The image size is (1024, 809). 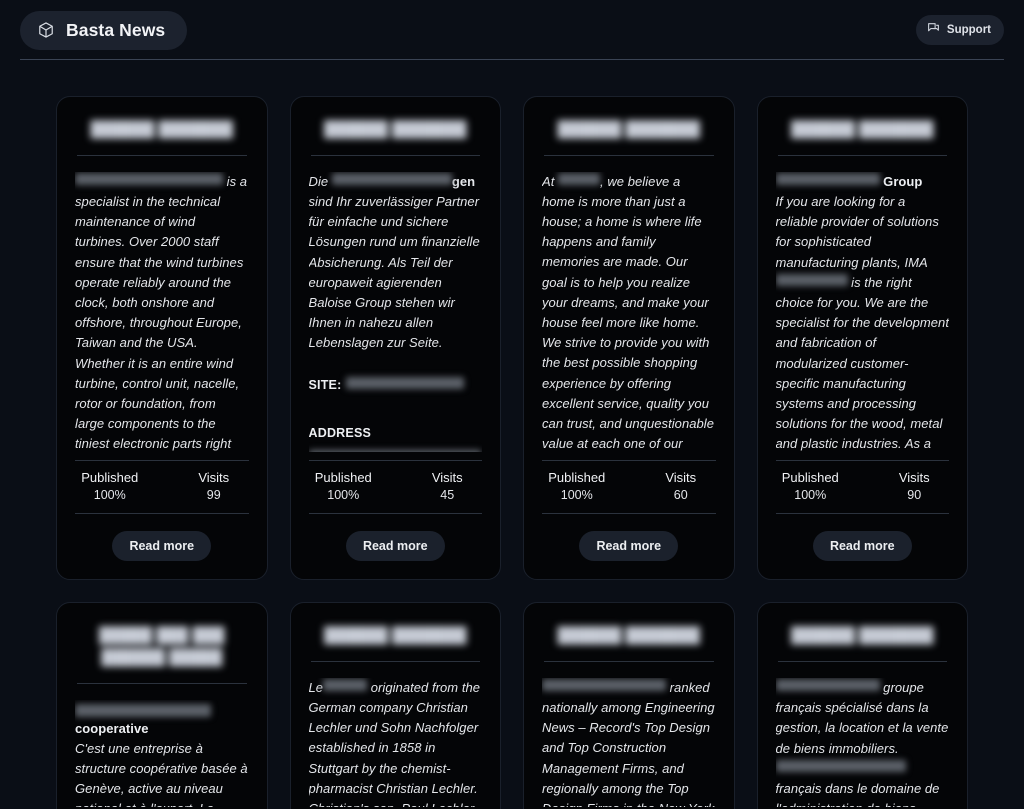 What do you see at coordinates (320, 181) in the screenshot?
I see `body-text-run: Die` at bounding box center [320, 181].